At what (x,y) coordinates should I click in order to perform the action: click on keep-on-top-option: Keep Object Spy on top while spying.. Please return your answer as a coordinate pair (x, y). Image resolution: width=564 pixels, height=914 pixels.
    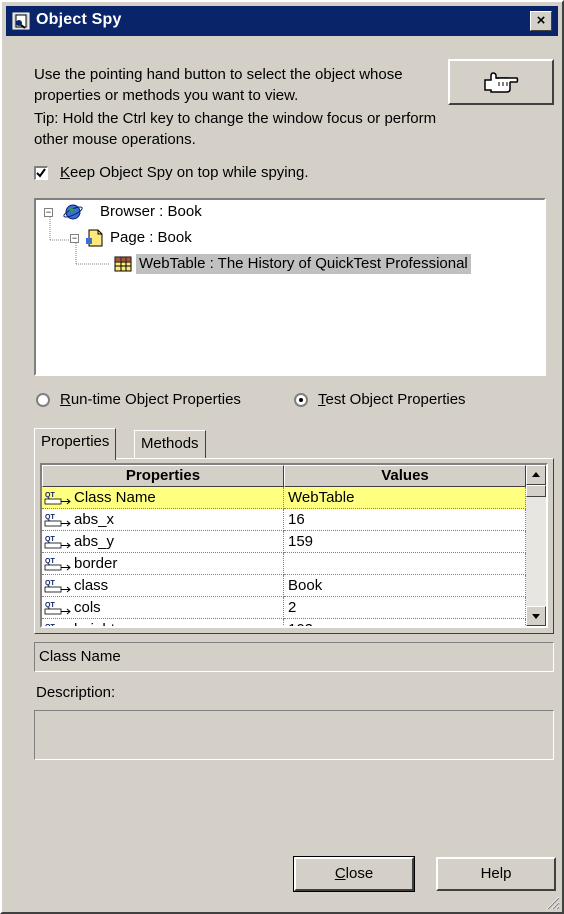
    Looking at the image, I should click on (199, 173).